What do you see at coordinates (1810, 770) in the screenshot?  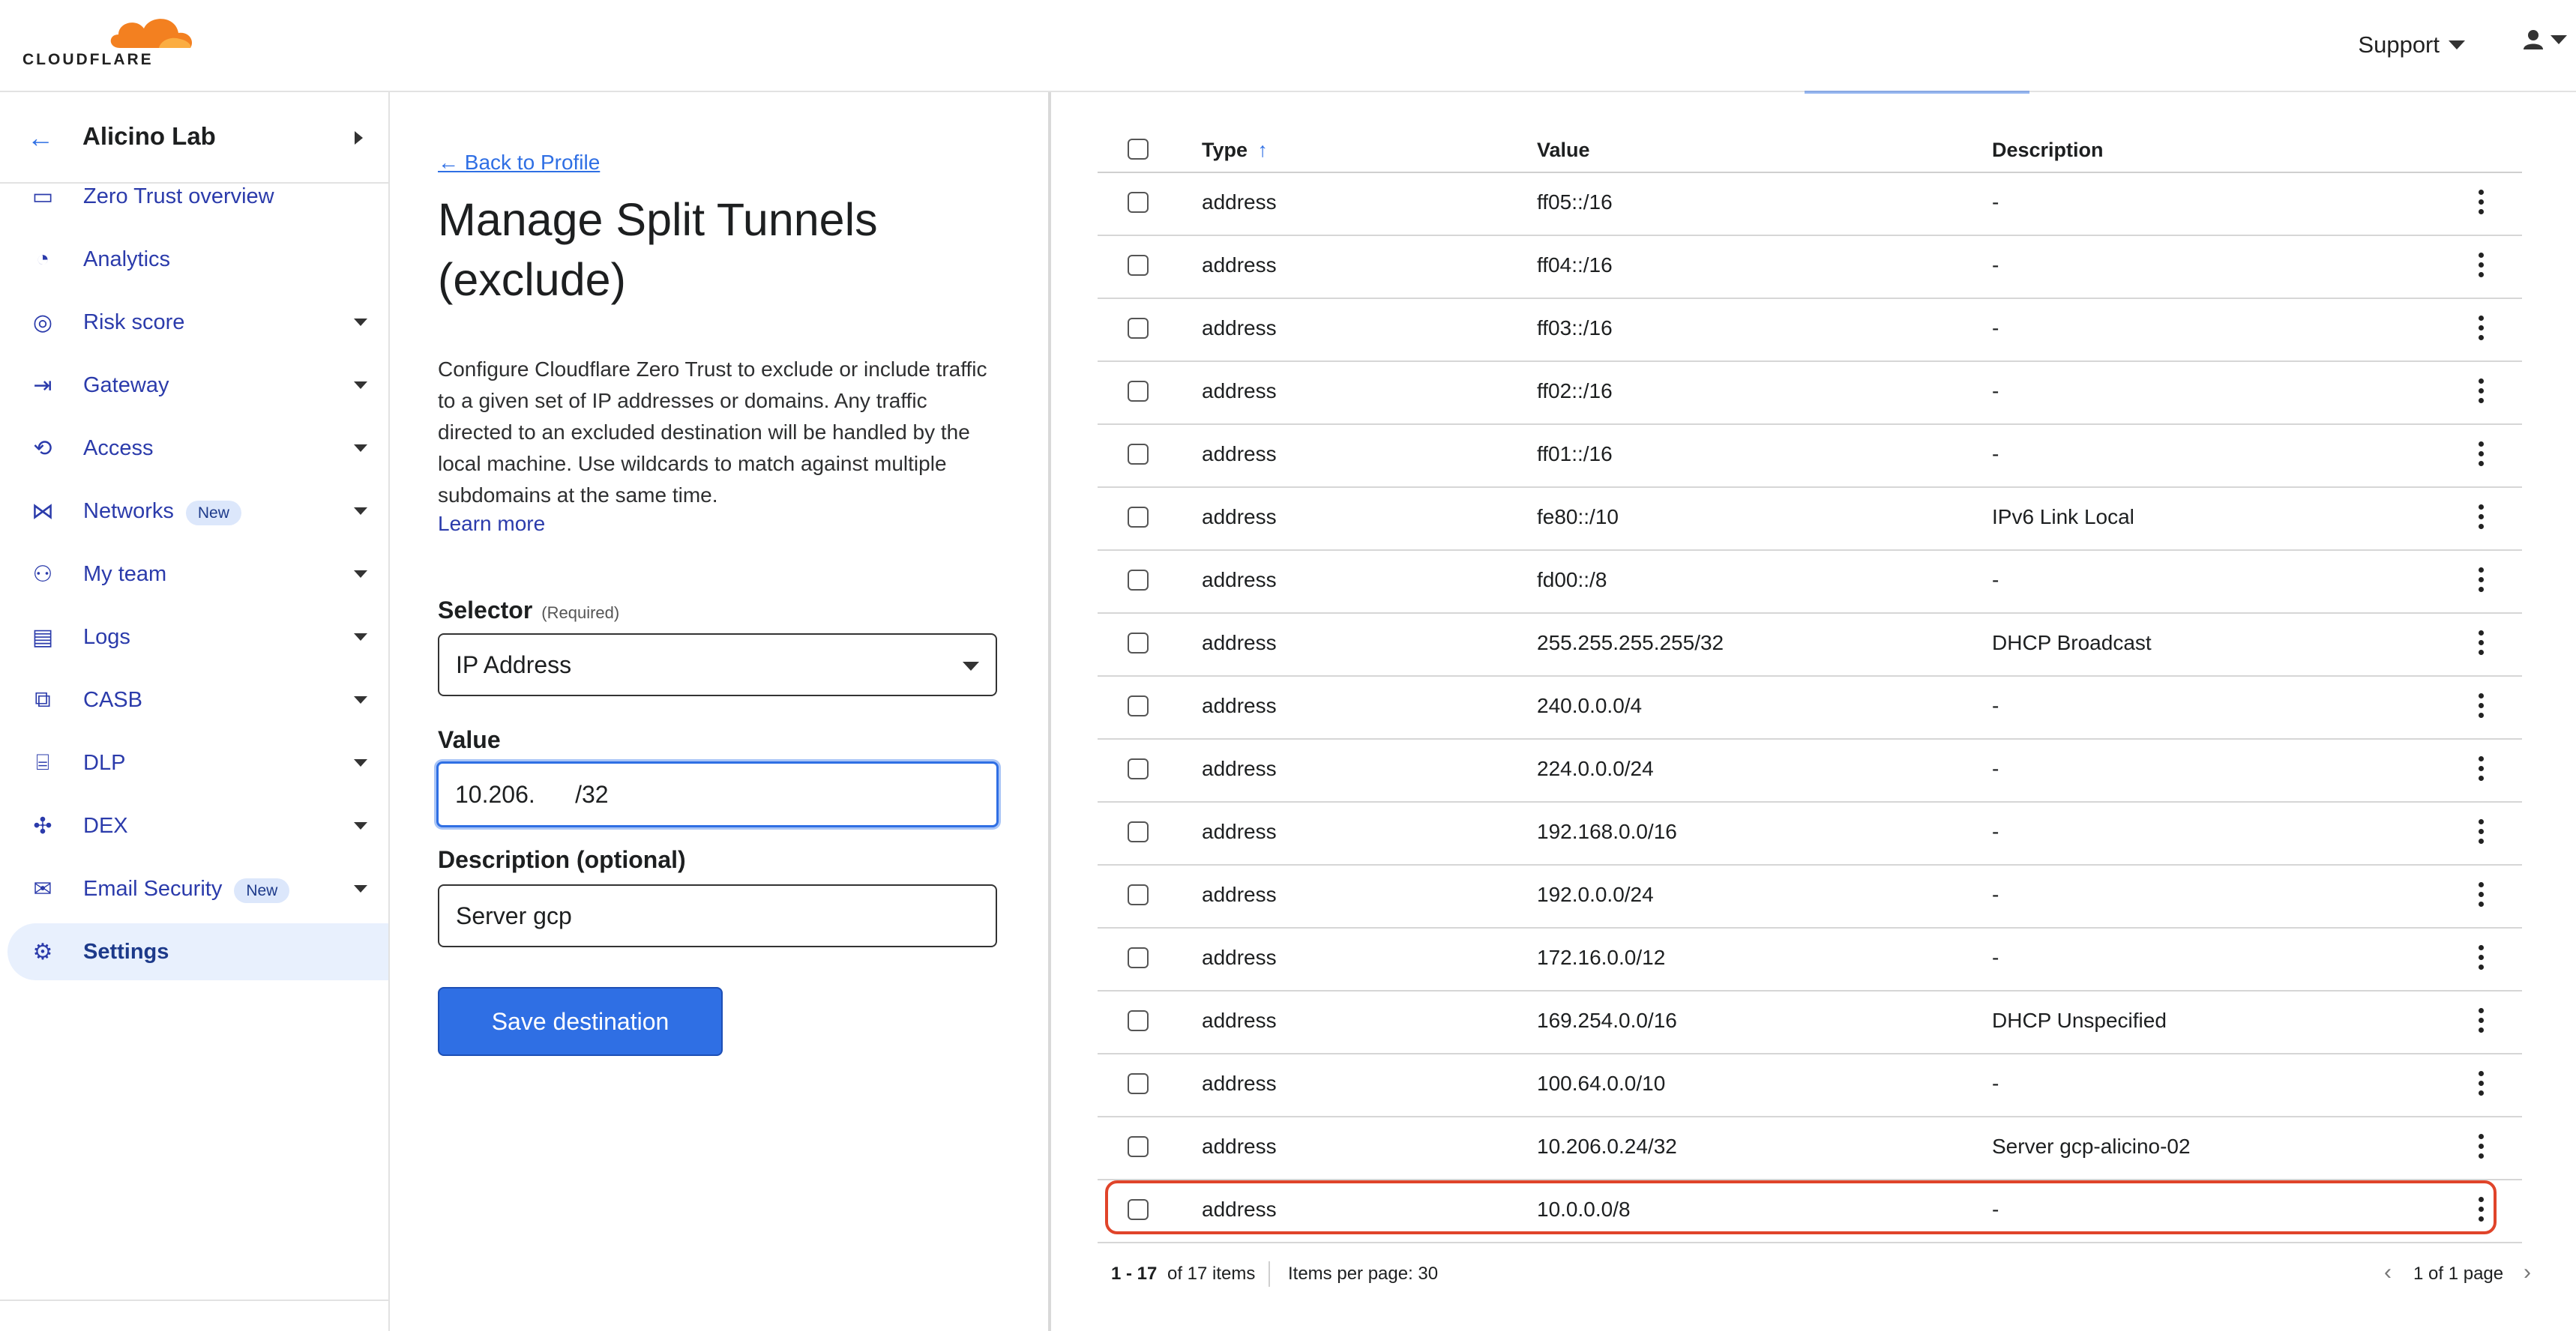 I see `table-row: address 224.0.0.0/24 -` at bounding box center [1810, 770].